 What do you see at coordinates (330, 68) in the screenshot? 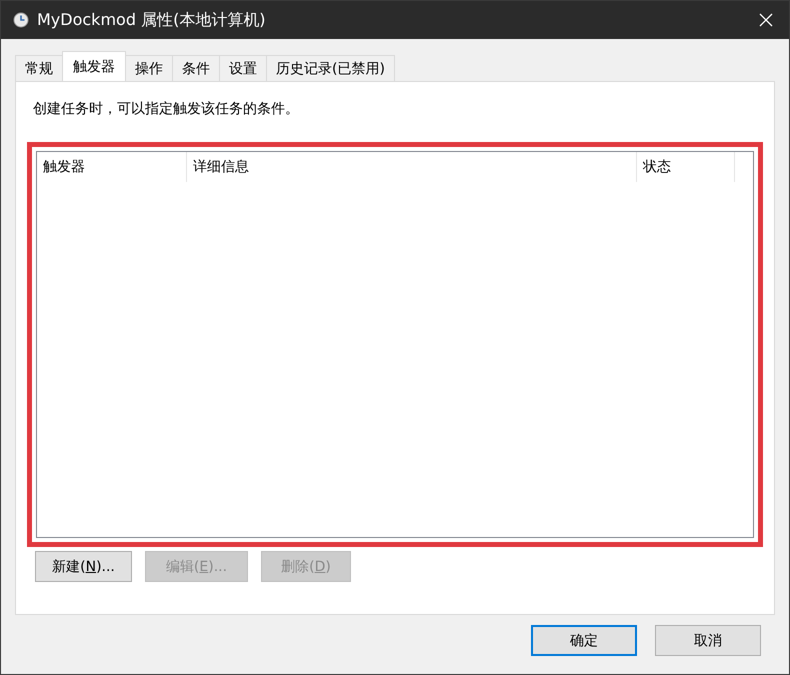
I see `tab: 历史记录(已禁用)` at bounding box center [330, 68].